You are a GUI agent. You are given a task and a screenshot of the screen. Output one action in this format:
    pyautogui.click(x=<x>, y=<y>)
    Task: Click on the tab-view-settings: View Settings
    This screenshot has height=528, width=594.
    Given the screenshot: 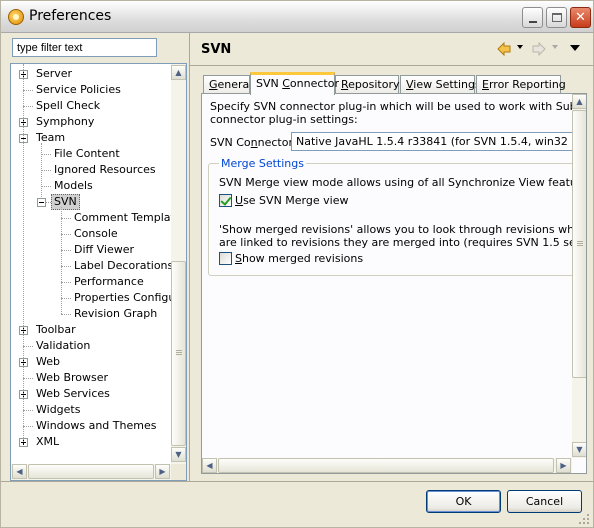 What is the action you would take?
    pyautogui.click(x=440, y=84)
    